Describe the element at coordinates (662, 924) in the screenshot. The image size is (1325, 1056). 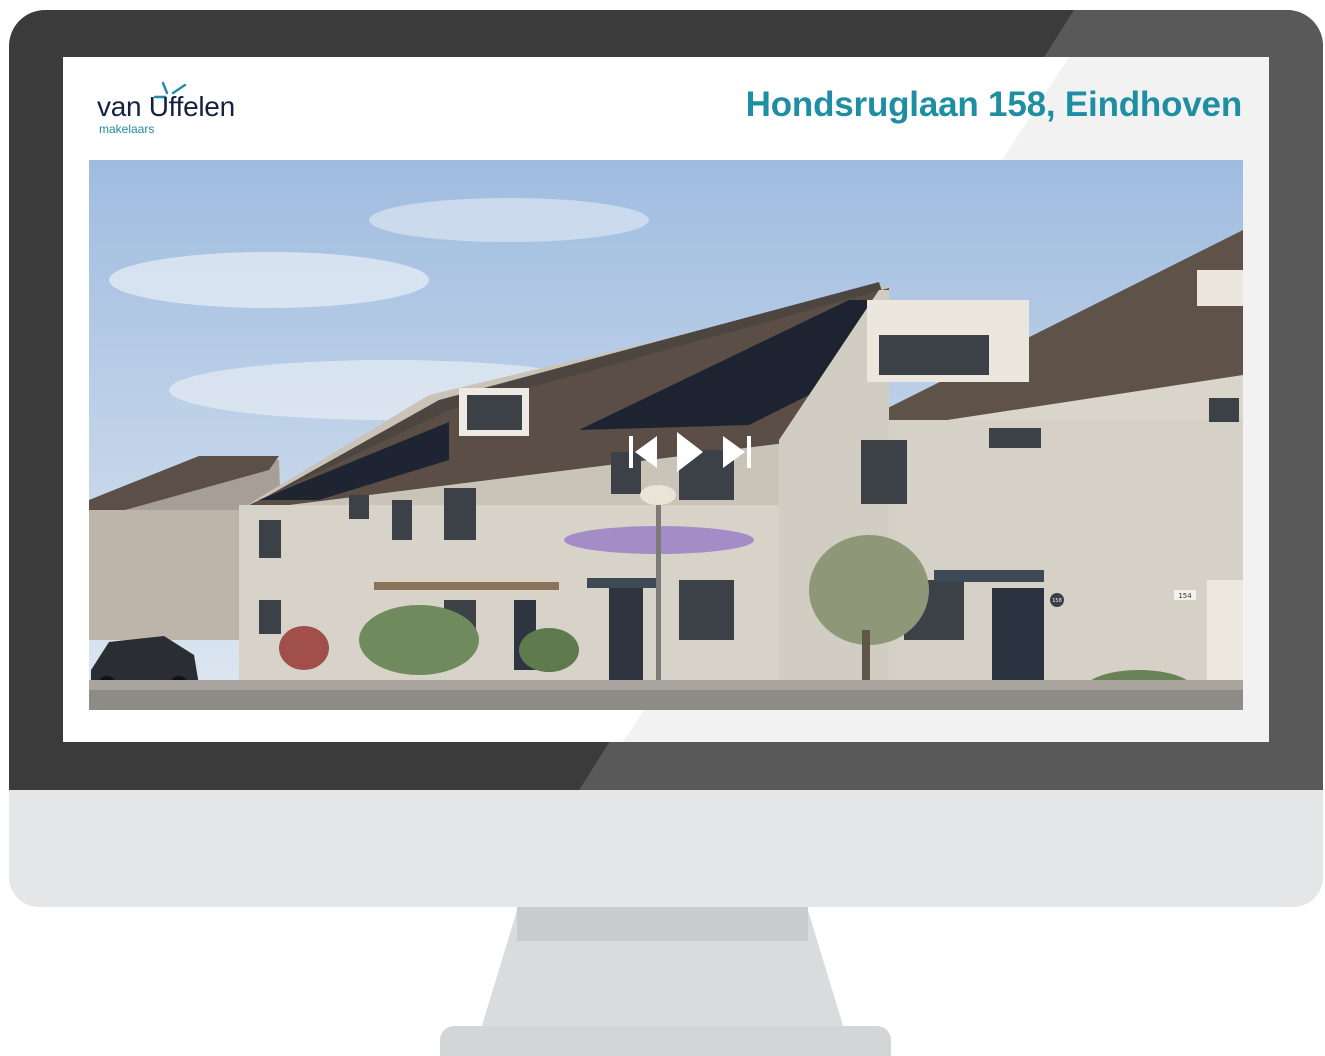
I see `monitor-stand-shadow` at that location.